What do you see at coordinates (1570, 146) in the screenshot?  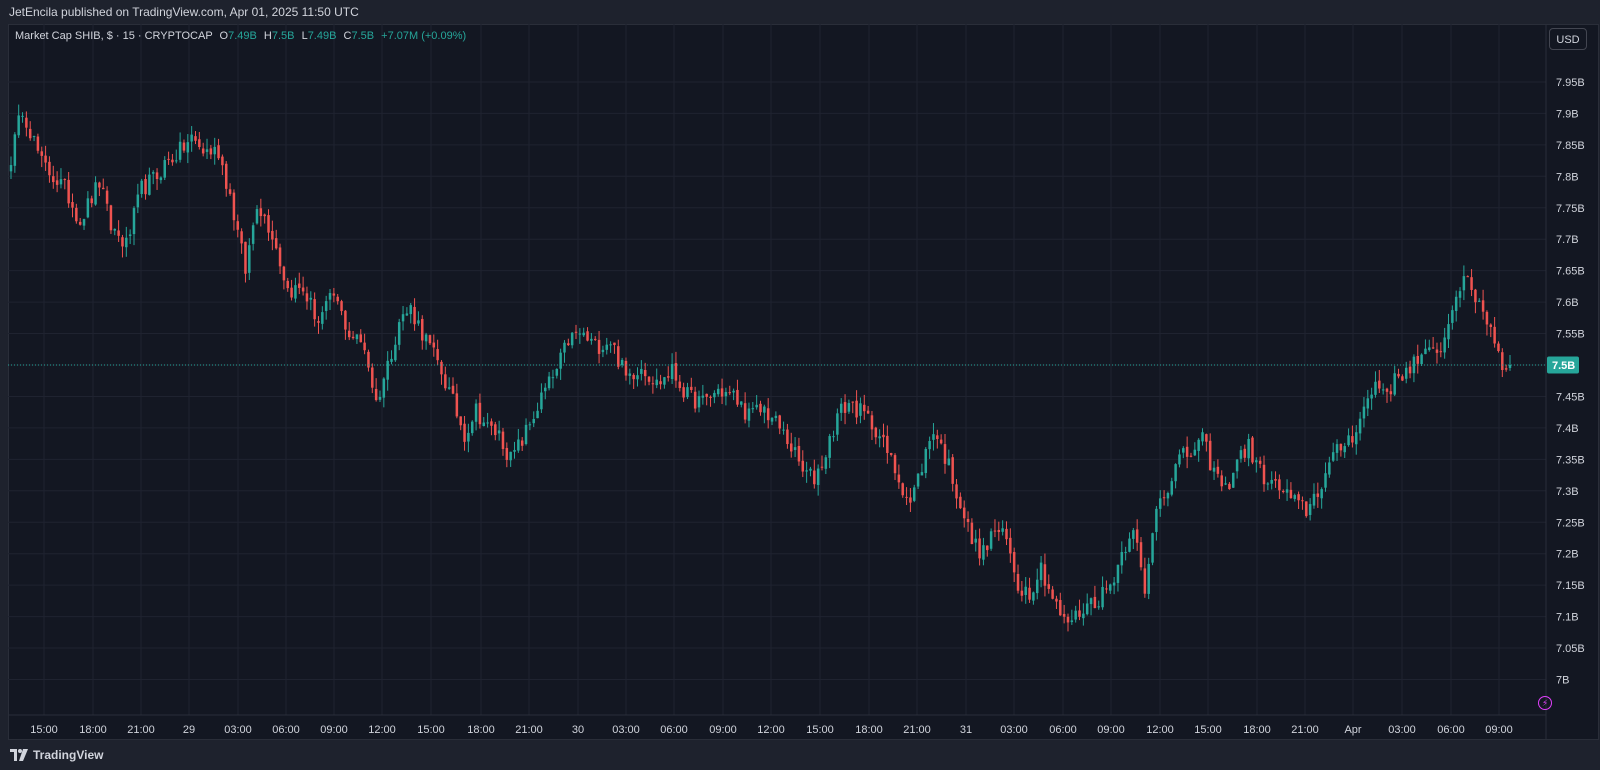 I see `y-tick-label: 7.85B` at bounding box center [1570, 146].